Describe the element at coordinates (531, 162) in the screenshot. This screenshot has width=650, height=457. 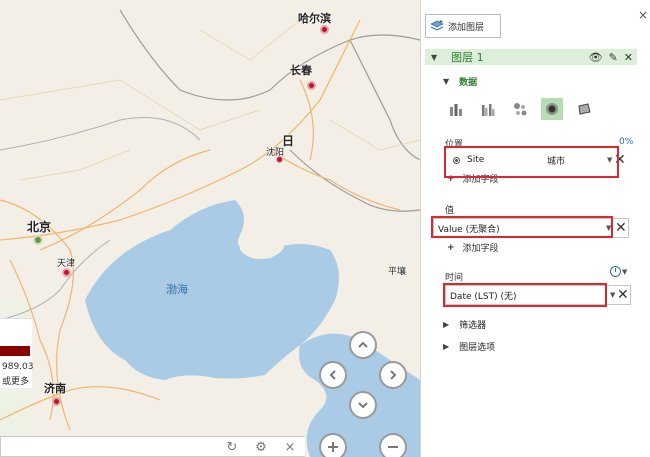
I see `location-highlight` at that location.